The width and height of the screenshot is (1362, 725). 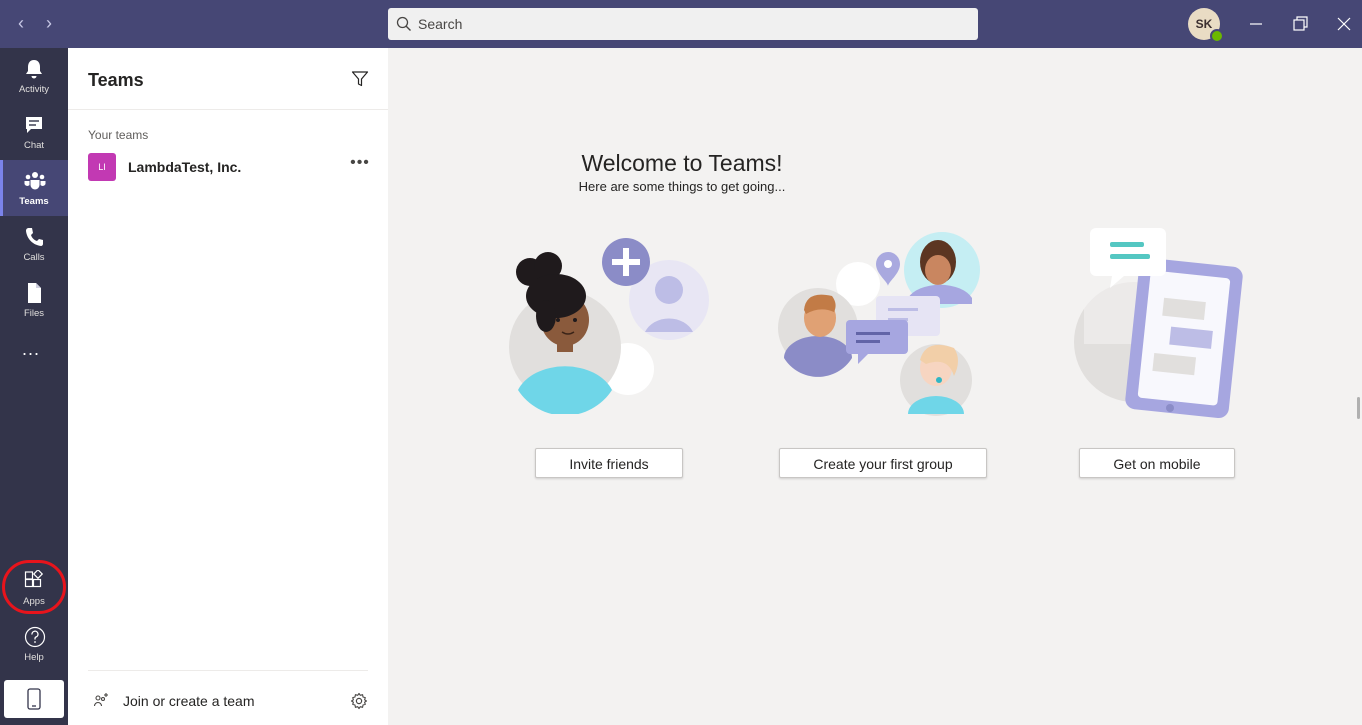 What do you see at coordinates (116, 80) in the screenshot?
I see `panel-title: Teams` at bounding box center [116, 80].